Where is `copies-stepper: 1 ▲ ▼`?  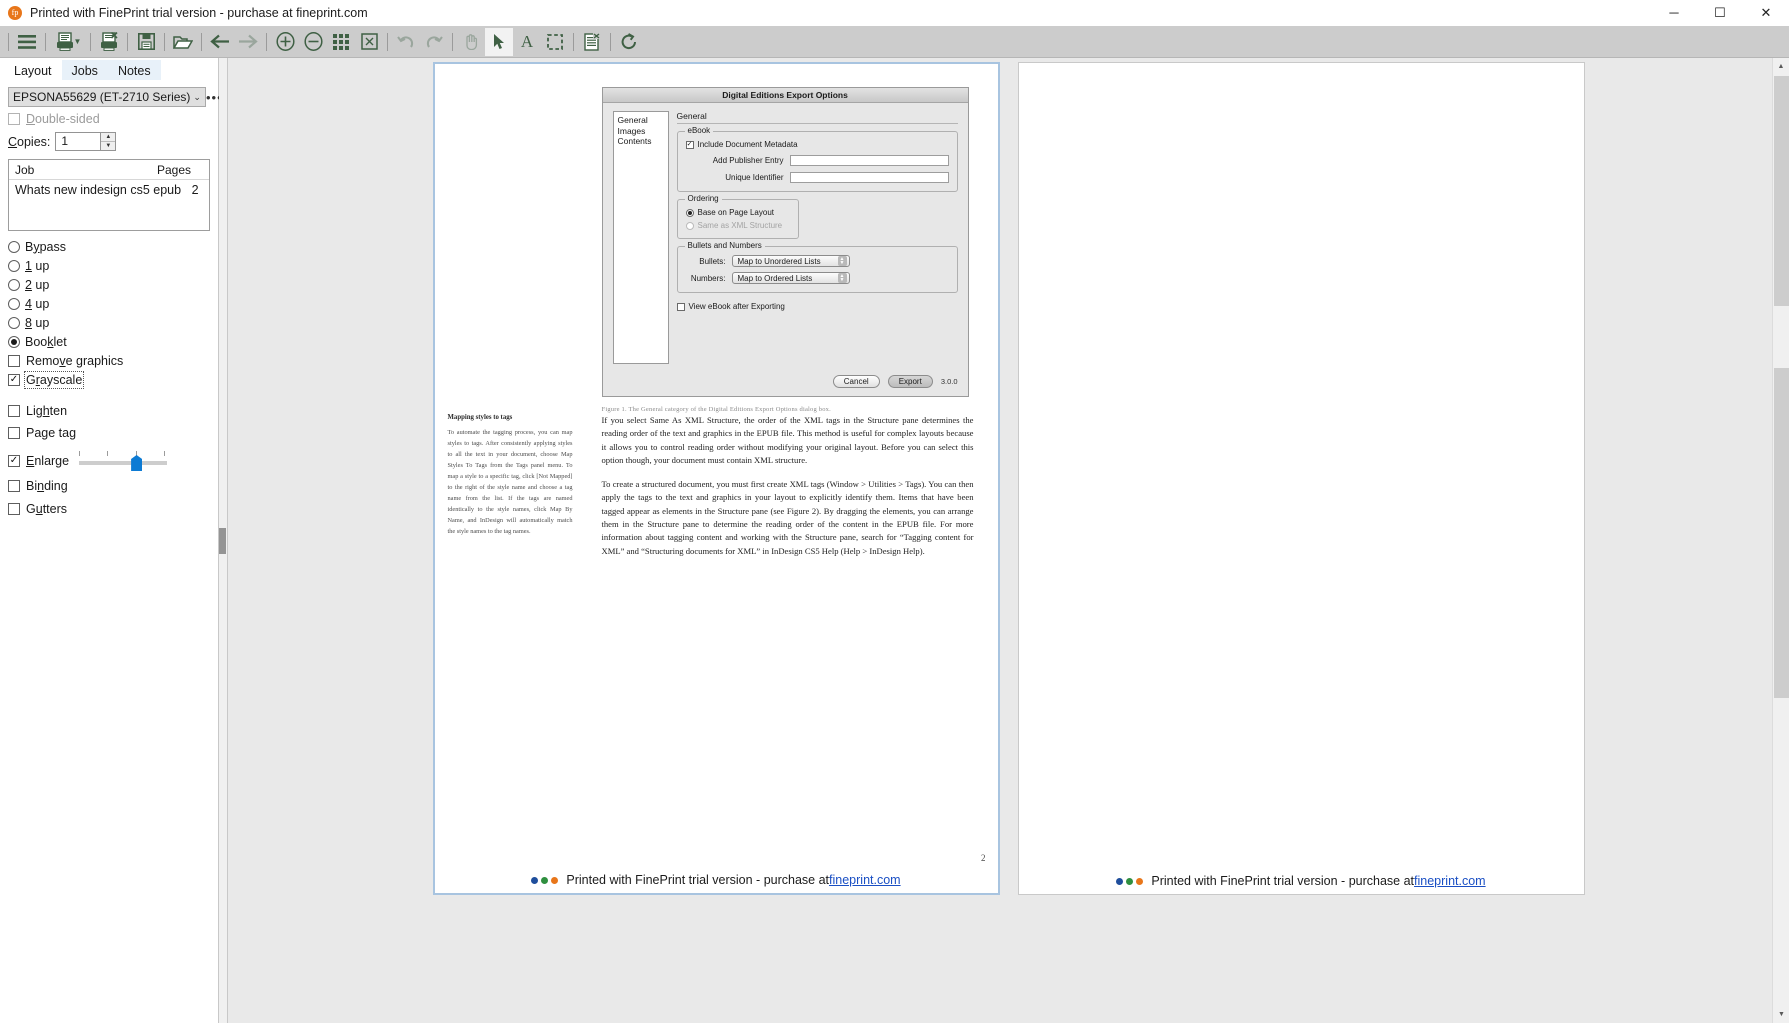 copies-stepper: 1 ▲ ▼ is located at coordinates (86, 141).